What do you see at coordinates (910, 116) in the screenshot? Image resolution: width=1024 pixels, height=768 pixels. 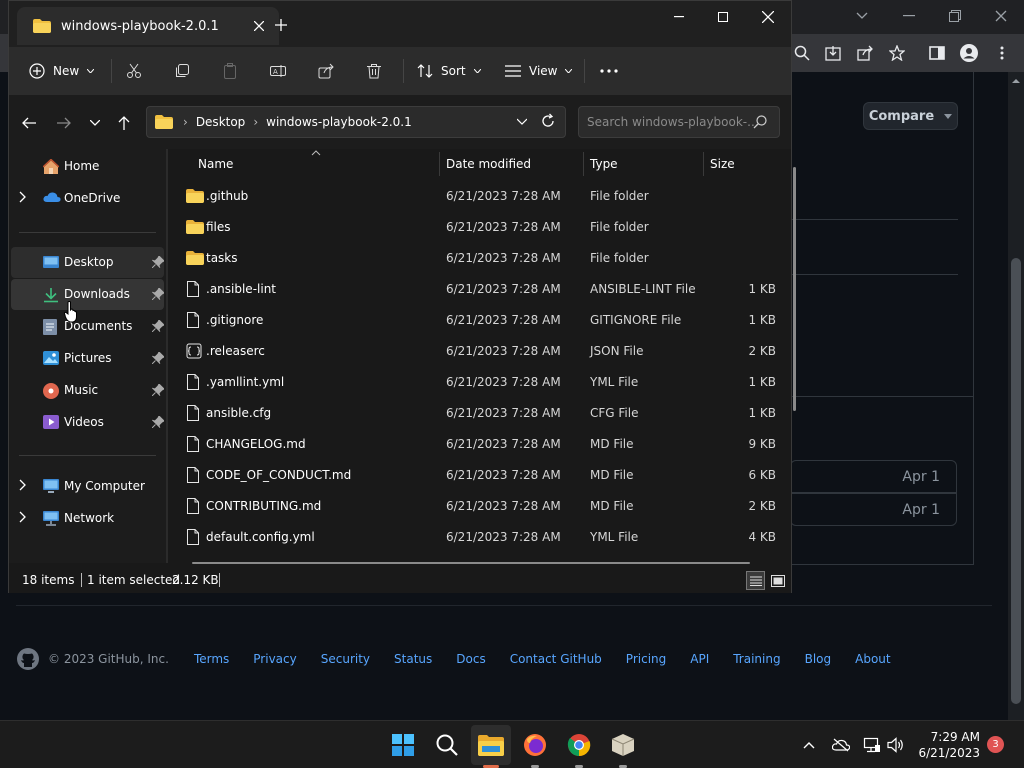 I see `compare-button: Compare` at bounding box center [910, 116].